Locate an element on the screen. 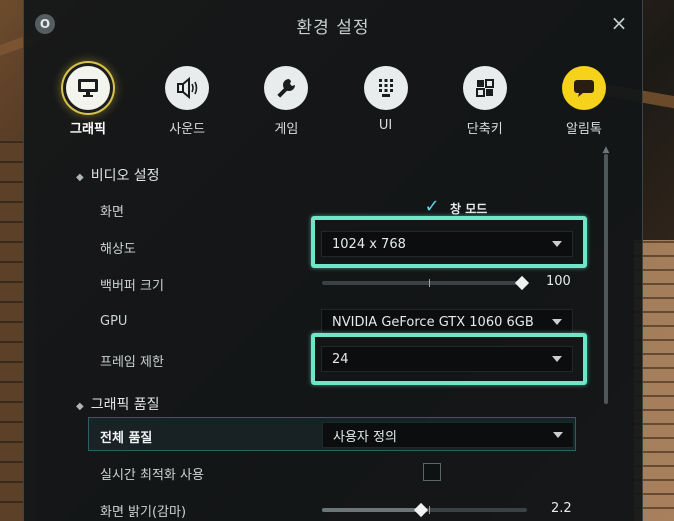 This screenshot has height=521, width=674. backbuffer-slider is located at coordinates (426, 283).